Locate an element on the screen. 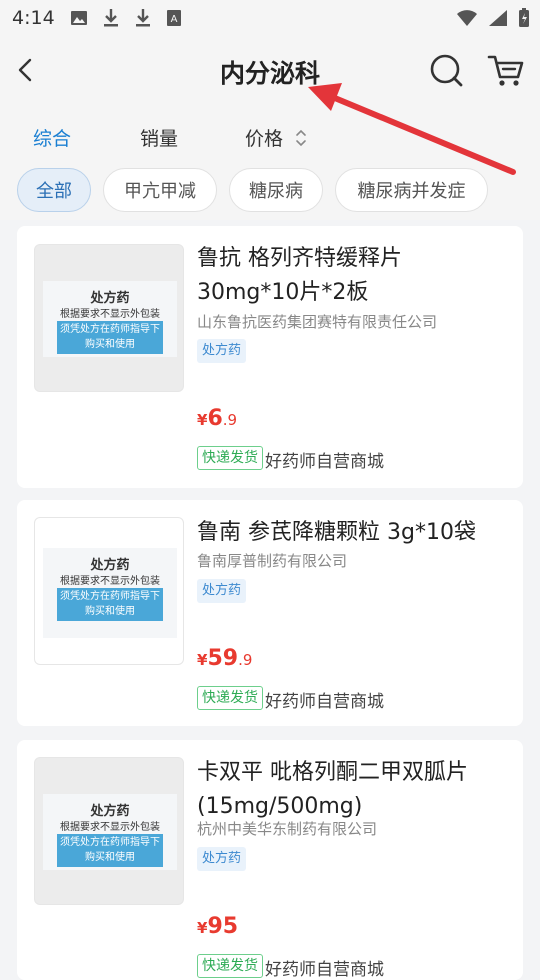 This screenshot has width=540, height=980. sort-bar: 综合 销量 价格 is located at coordinates (270, 132).